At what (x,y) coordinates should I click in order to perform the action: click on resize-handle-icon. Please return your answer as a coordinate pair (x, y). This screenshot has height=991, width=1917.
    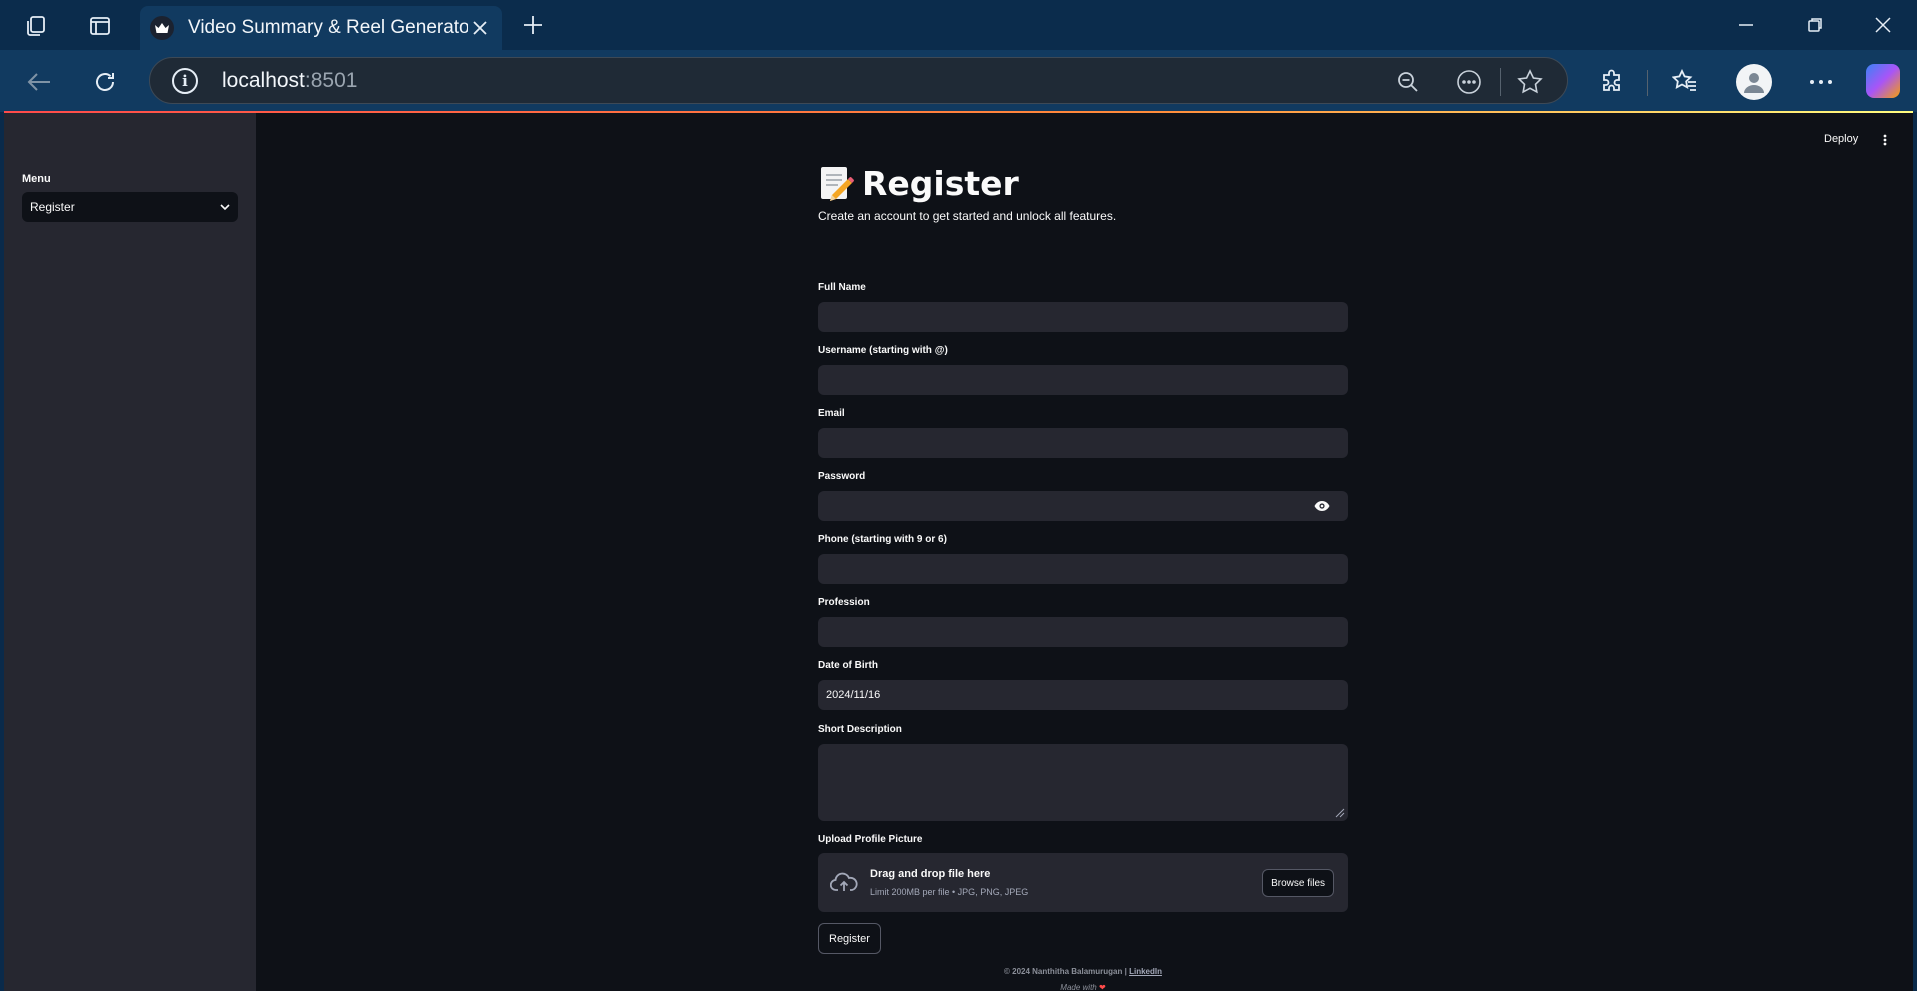
    Looking at the image, I should click on (1340, 813).